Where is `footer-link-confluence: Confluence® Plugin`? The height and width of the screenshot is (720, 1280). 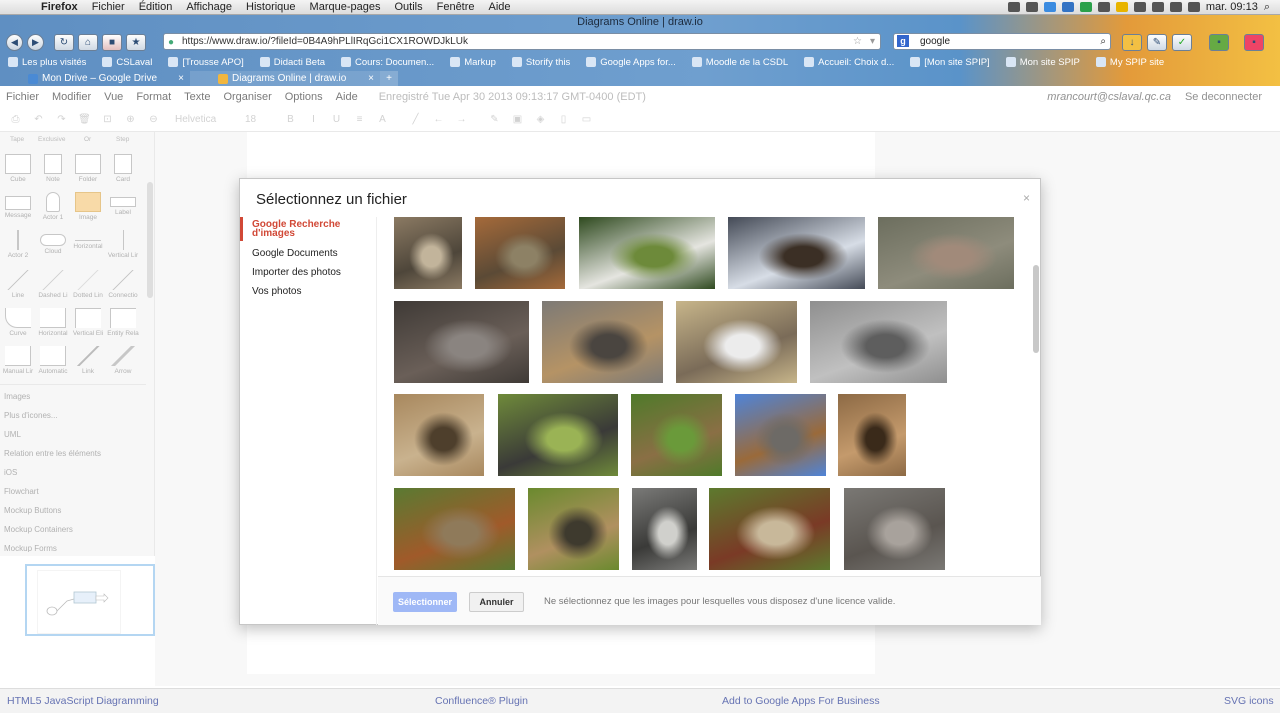 footer-link-confluence: Confluence® Plugin is located at coordinates (481, 701).